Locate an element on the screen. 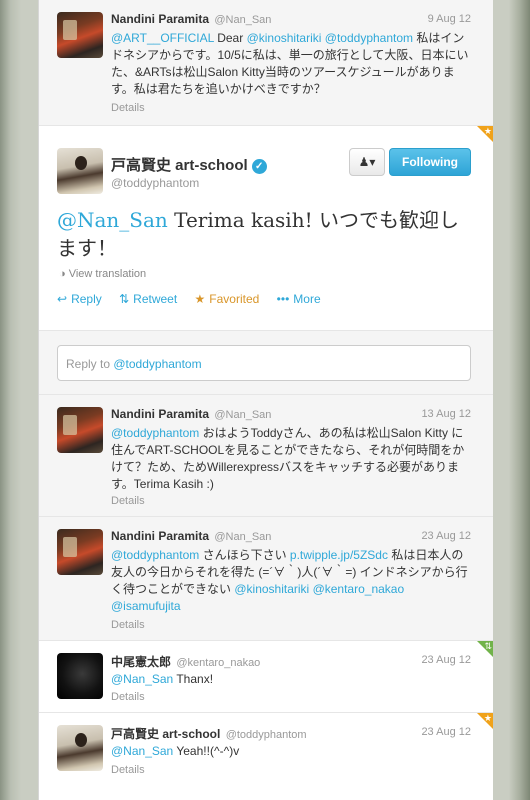 This screenshot has width=530, height=800. more-action: ••• More is located at coordinates (299, 299).